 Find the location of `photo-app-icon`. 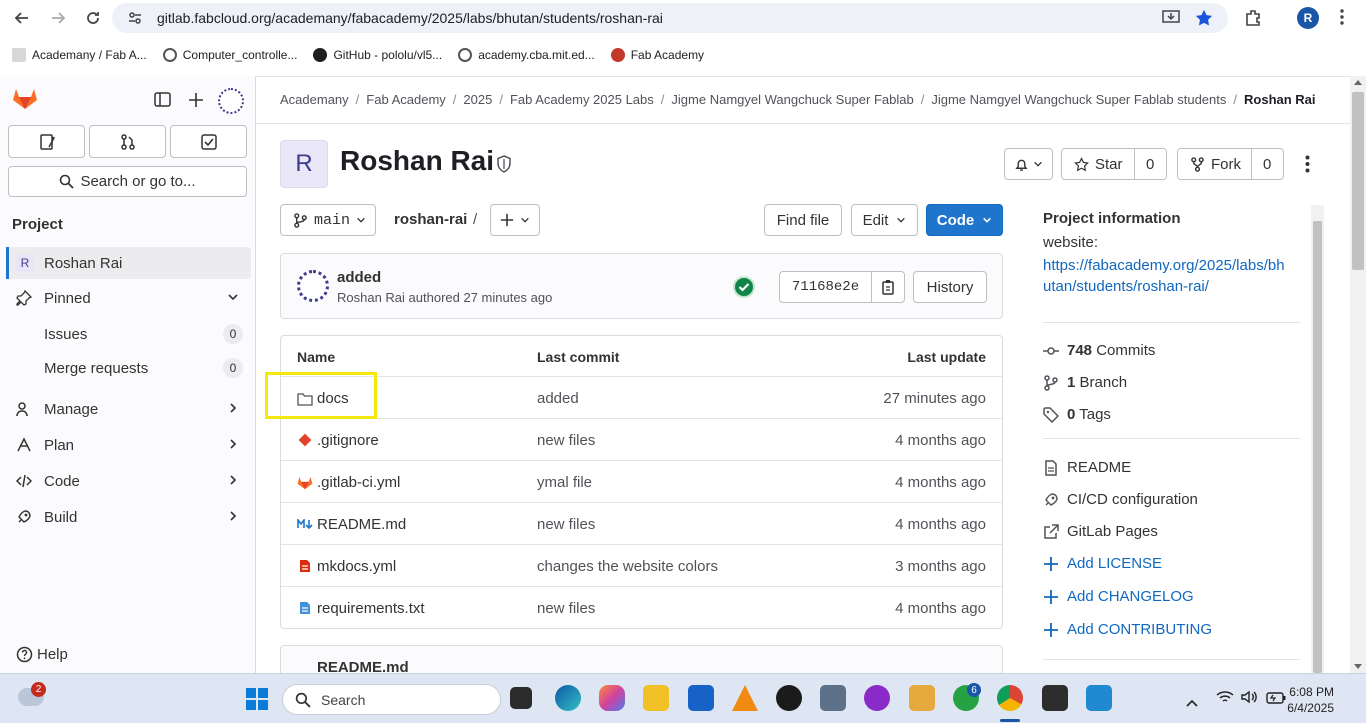

photo-app-icon is located at coordinates (922, 698).